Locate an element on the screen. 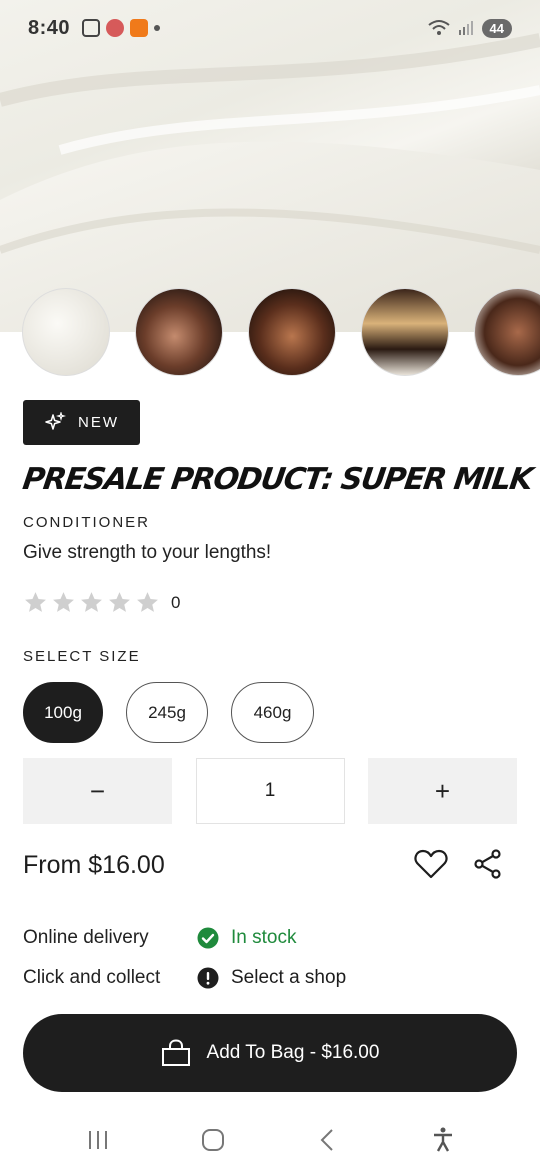  app-notification-icon is located at coordinates (115, 28).